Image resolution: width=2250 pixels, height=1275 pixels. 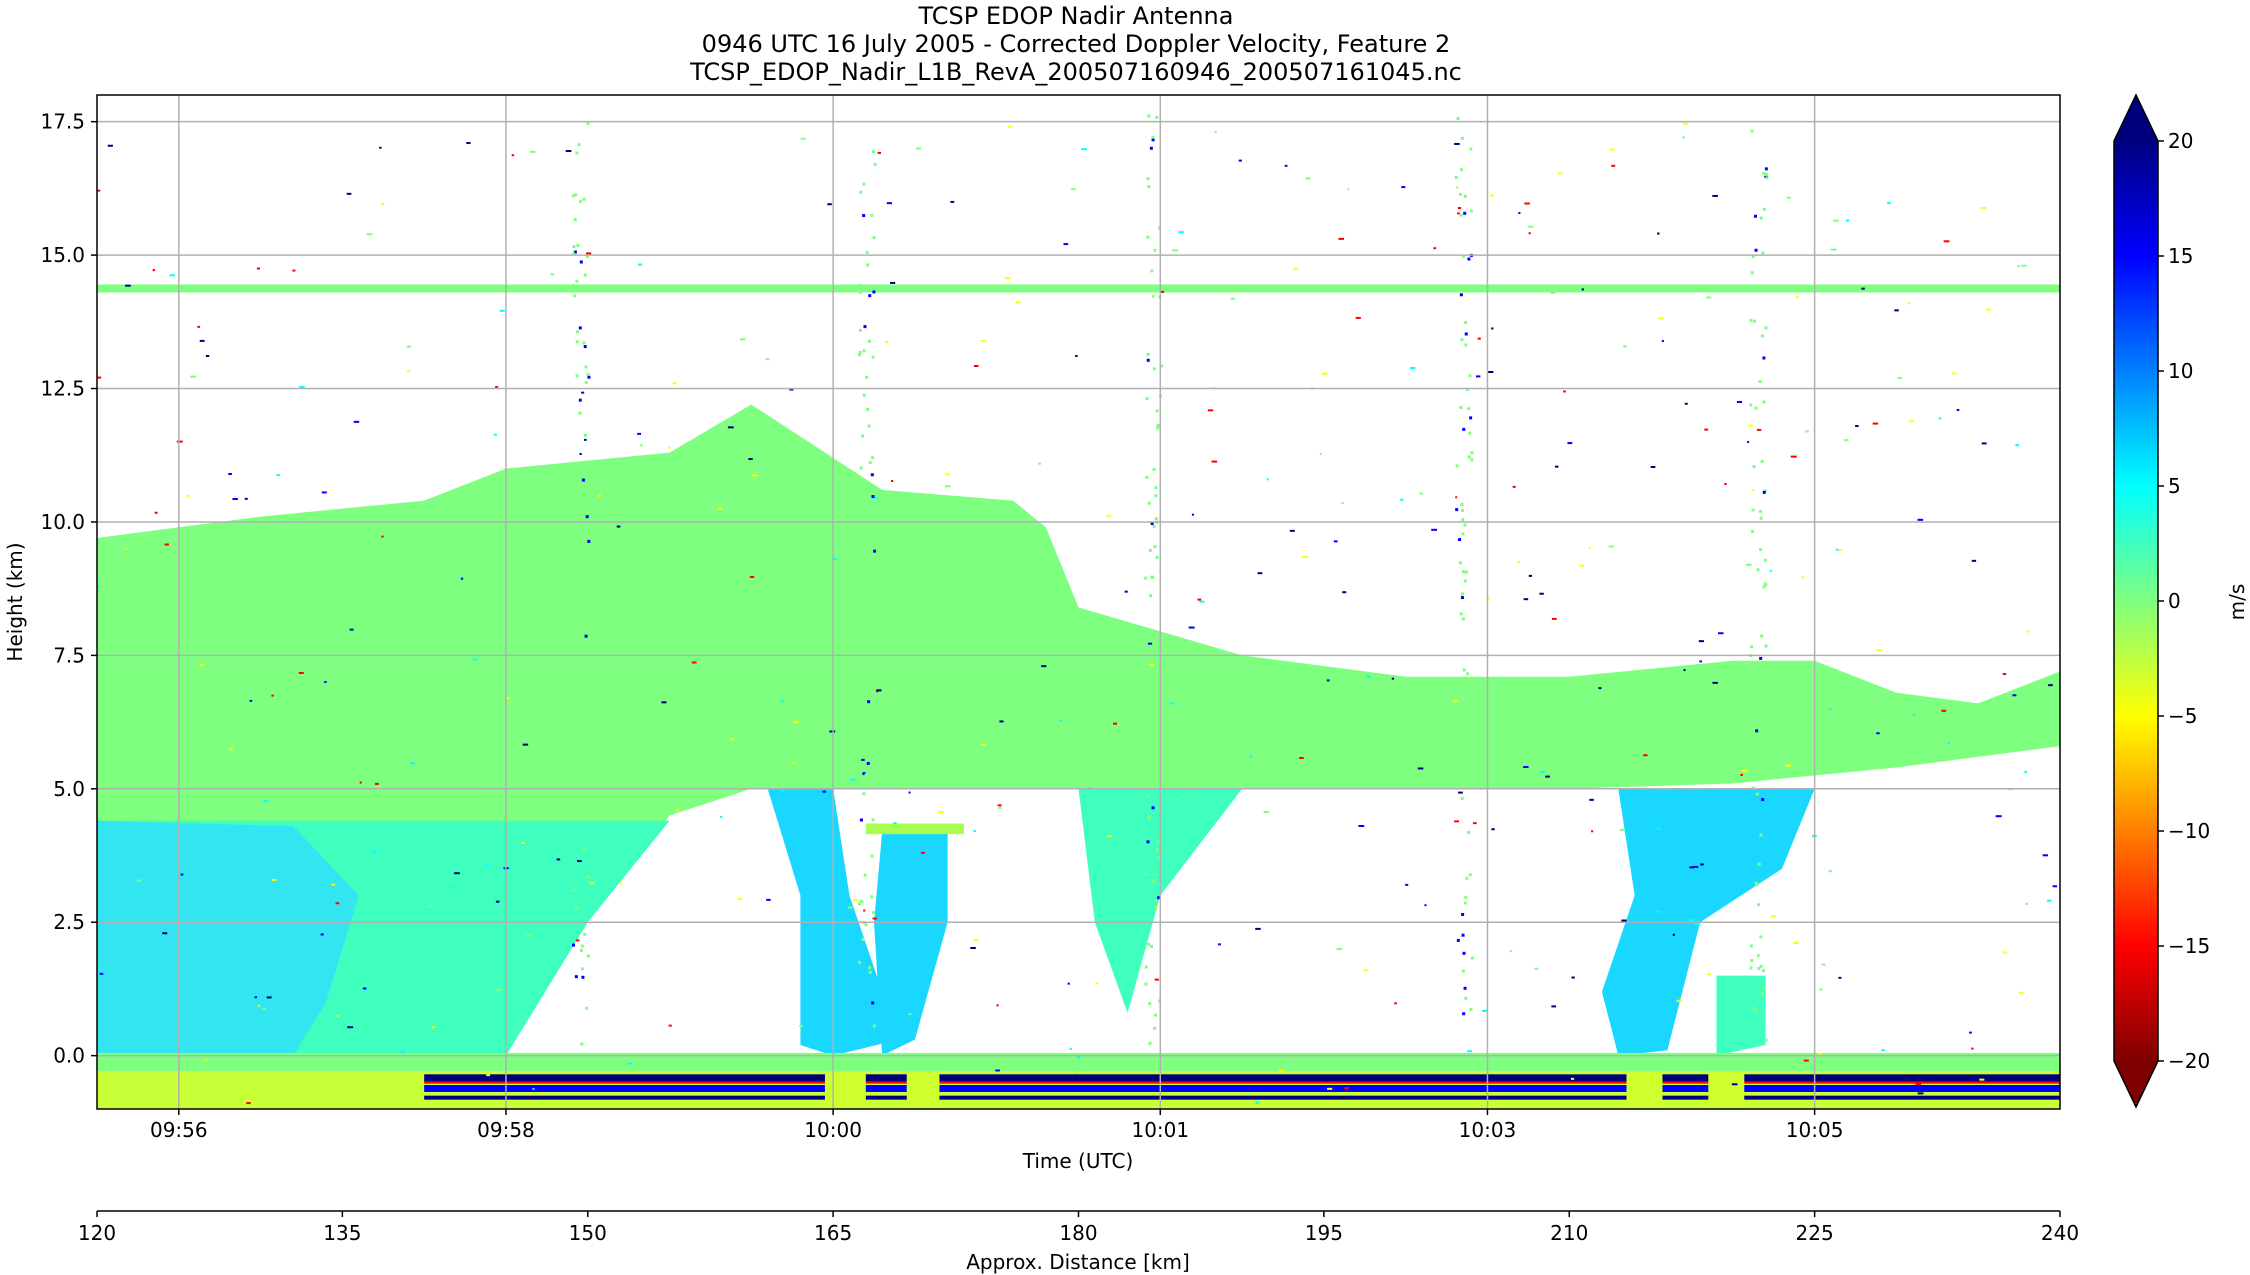 I want to click on x-tick-label: 09:58, so click(x=506, y=1130).